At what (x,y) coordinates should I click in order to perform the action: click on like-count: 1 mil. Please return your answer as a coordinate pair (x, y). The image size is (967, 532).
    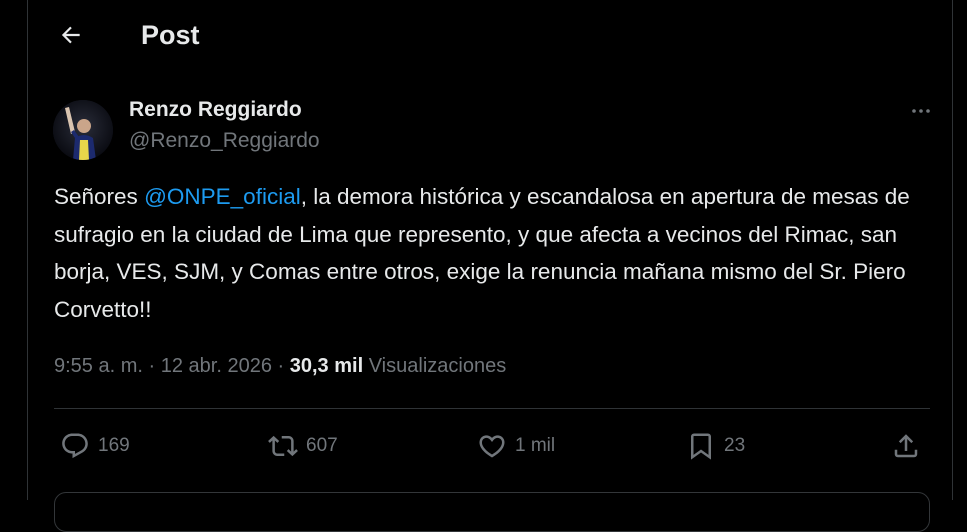
    Looking at the image, I should click on (535, 445).